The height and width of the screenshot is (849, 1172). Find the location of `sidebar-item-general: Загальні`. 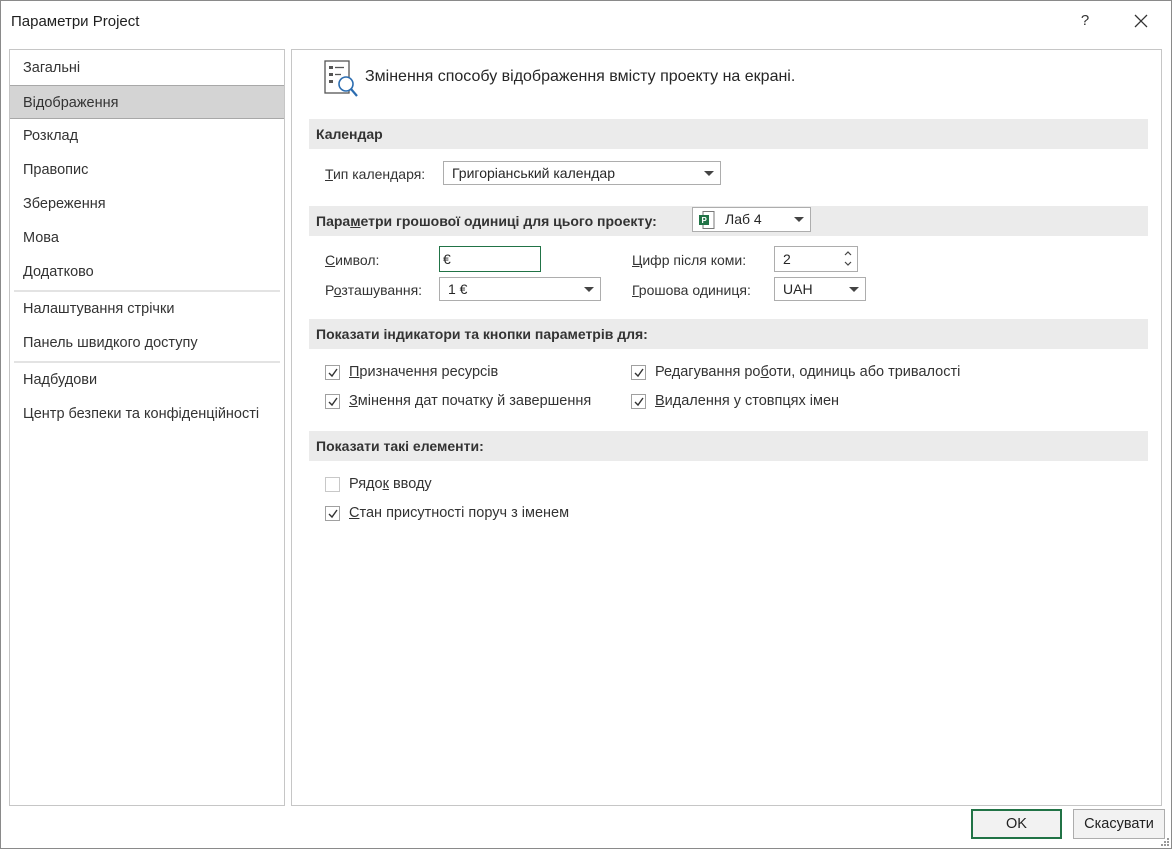

sidebar-item-general: Загальні is located at coordinates (147, 68).